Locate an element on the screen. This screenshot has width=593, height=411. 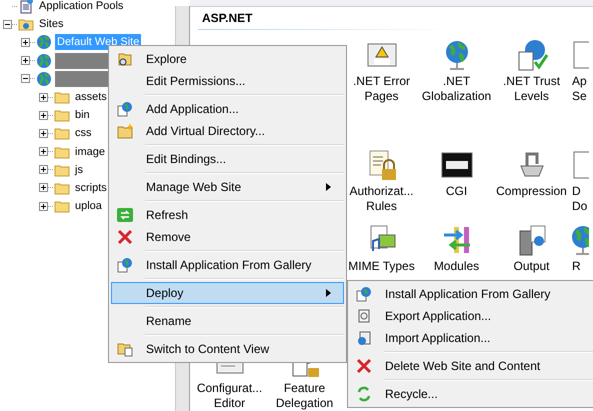
package-icon is located at coordinates (364, 316).